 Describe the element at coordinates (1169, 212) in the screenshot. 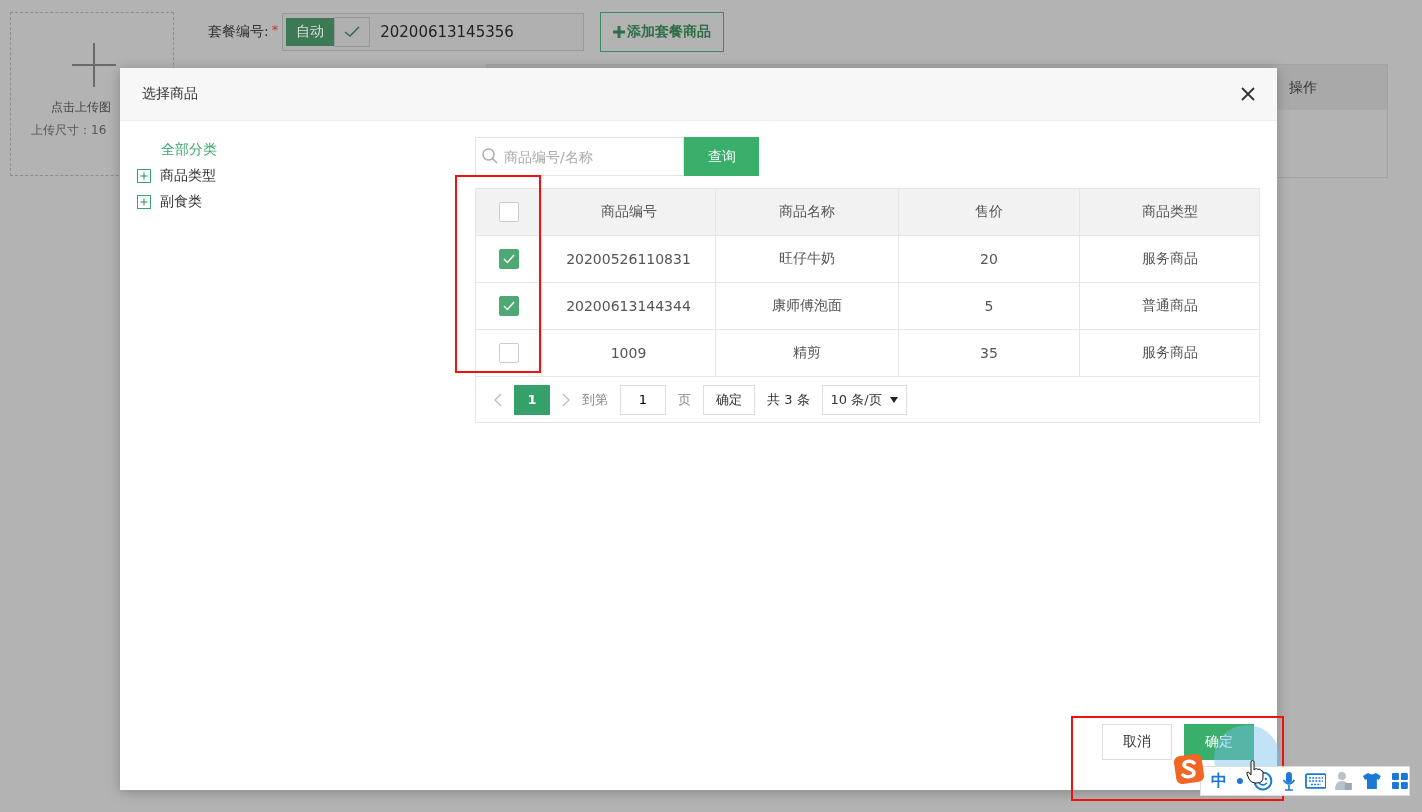

I see `column-header: 商品类型` at that location.